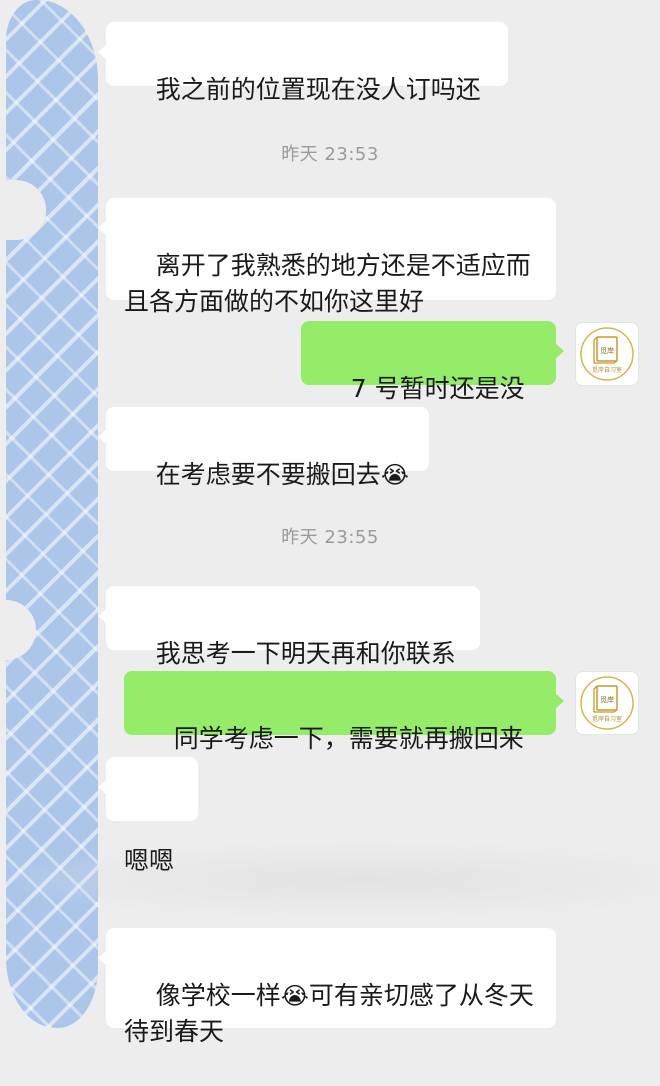 The image size is (660, 1086). I want to click on message-text: 像学校一样, so click(218, 995).